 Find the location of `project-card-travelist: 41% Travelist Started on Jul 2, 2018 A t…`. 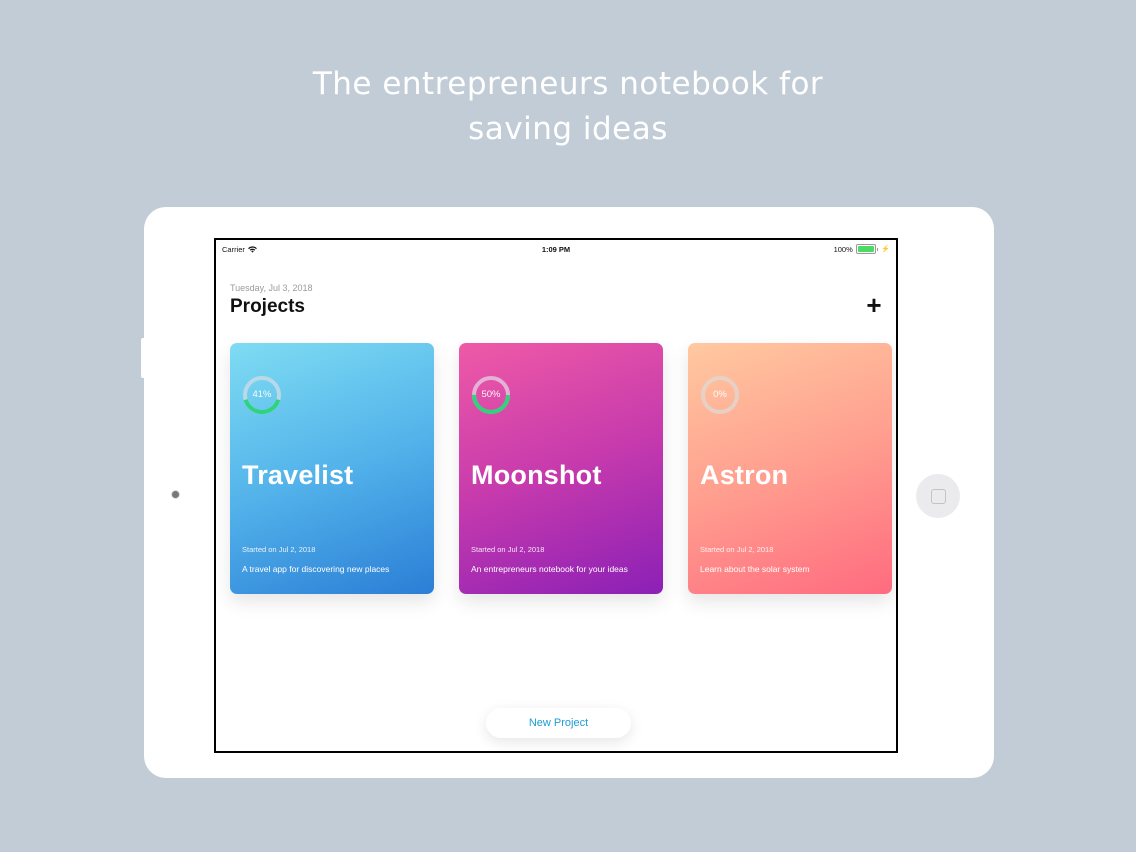

project-card-travelist: 41% Travelist Started on Jul 2, 2018 A t… is located at coordinates (332, 468).